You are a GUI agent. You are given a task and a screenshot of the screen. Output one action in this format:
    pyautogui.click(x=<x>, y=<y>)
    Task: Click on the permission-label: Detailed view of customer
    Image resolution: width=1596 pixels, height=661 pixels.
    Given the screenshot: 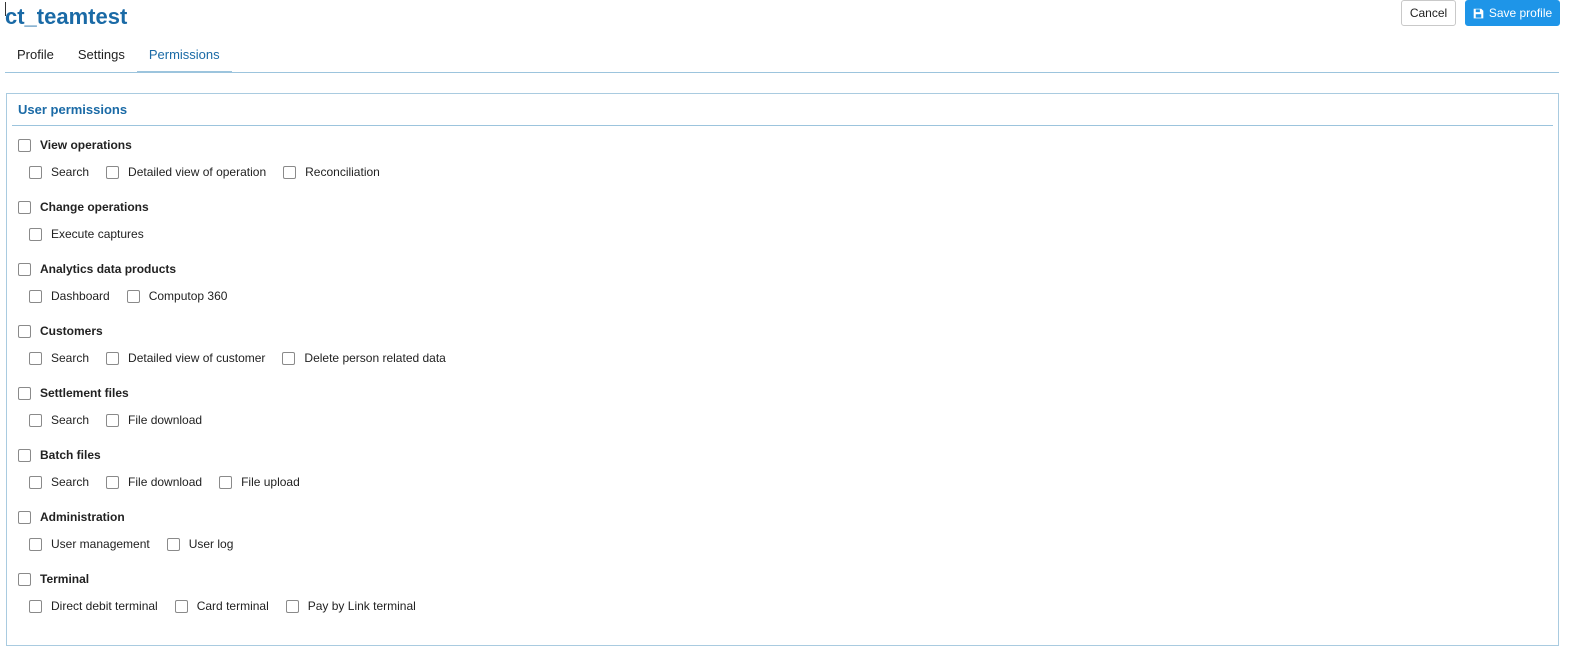 What is the action you would take?
    pyautogui.click(x=197, y=358)
    